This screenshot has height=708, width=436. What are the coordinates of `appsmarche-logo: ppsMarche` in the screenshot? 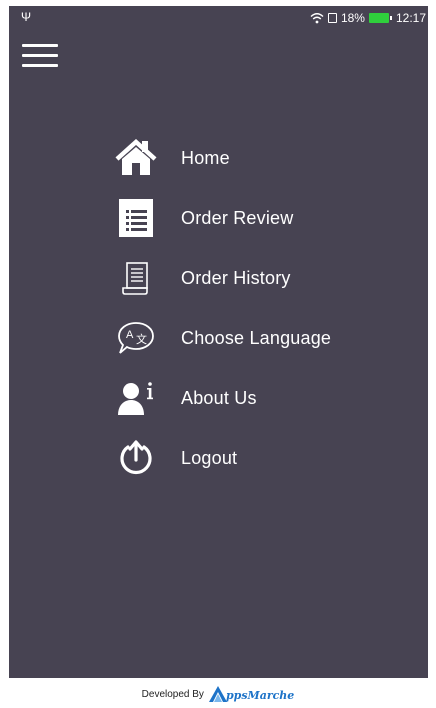 It's located at (251, 694).